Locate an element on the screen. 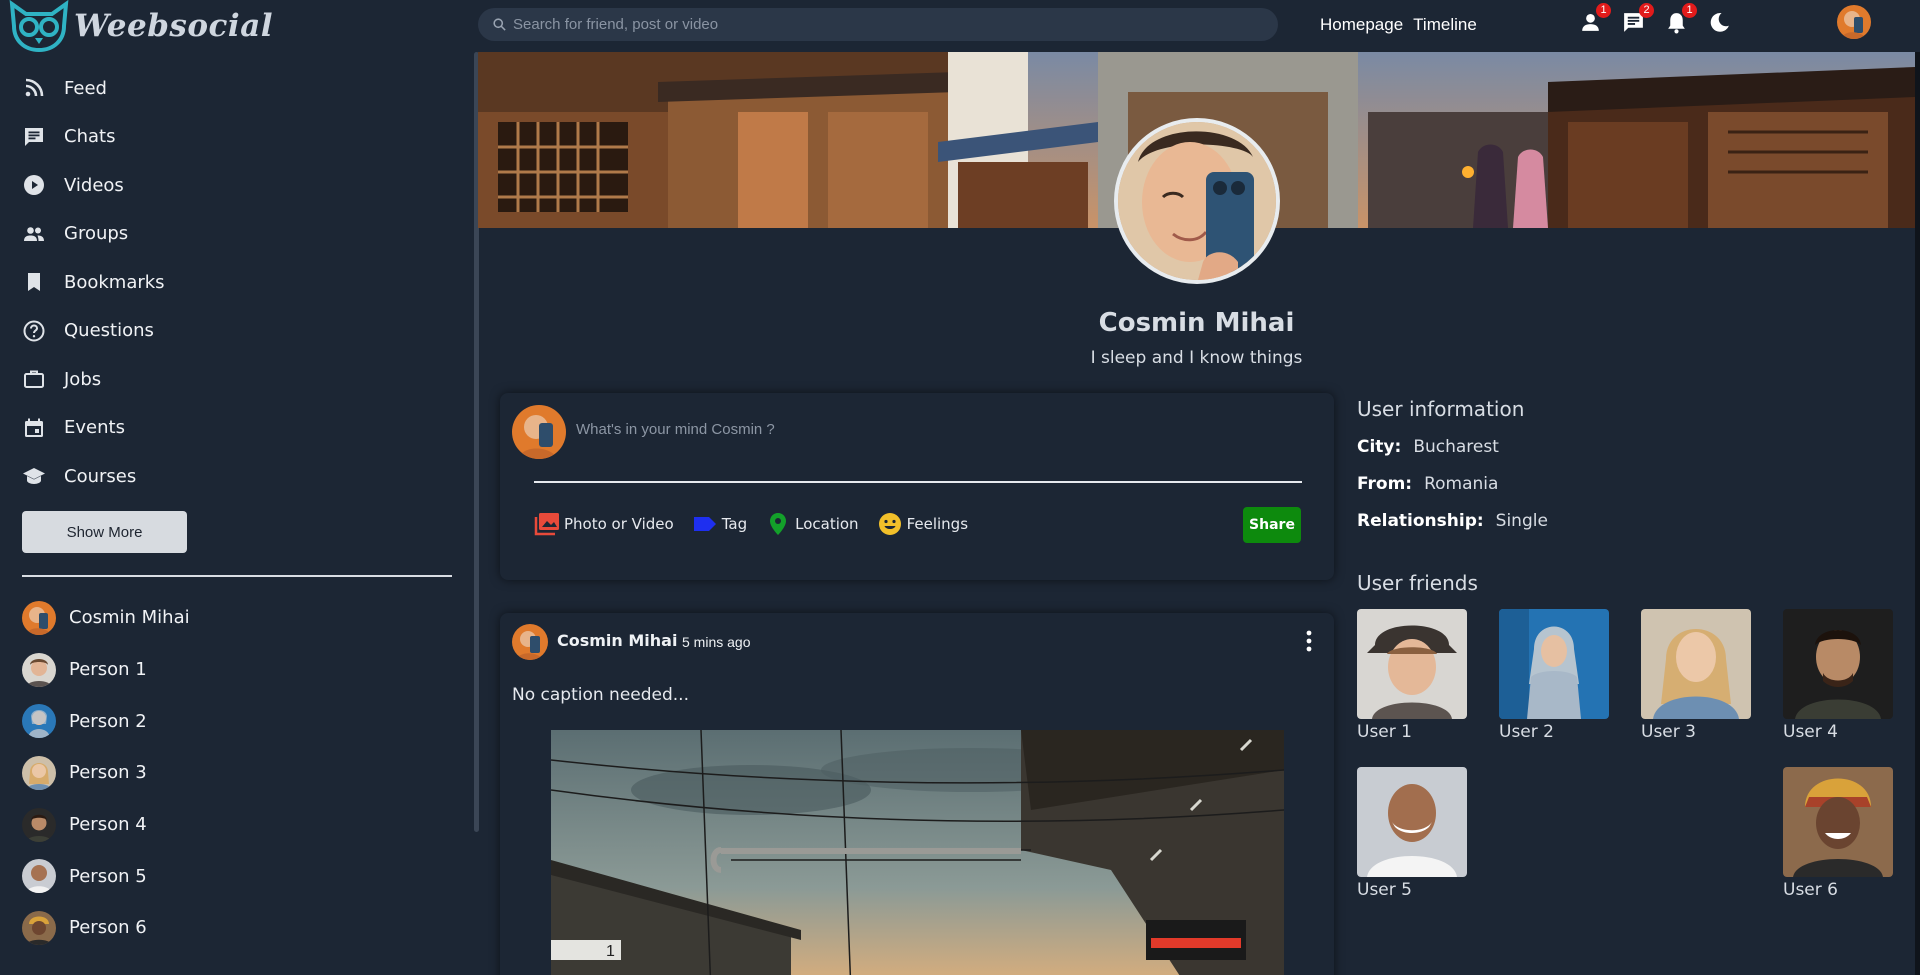 The image size is (1920, 975). share-divider is located at coordinates (918, 482).